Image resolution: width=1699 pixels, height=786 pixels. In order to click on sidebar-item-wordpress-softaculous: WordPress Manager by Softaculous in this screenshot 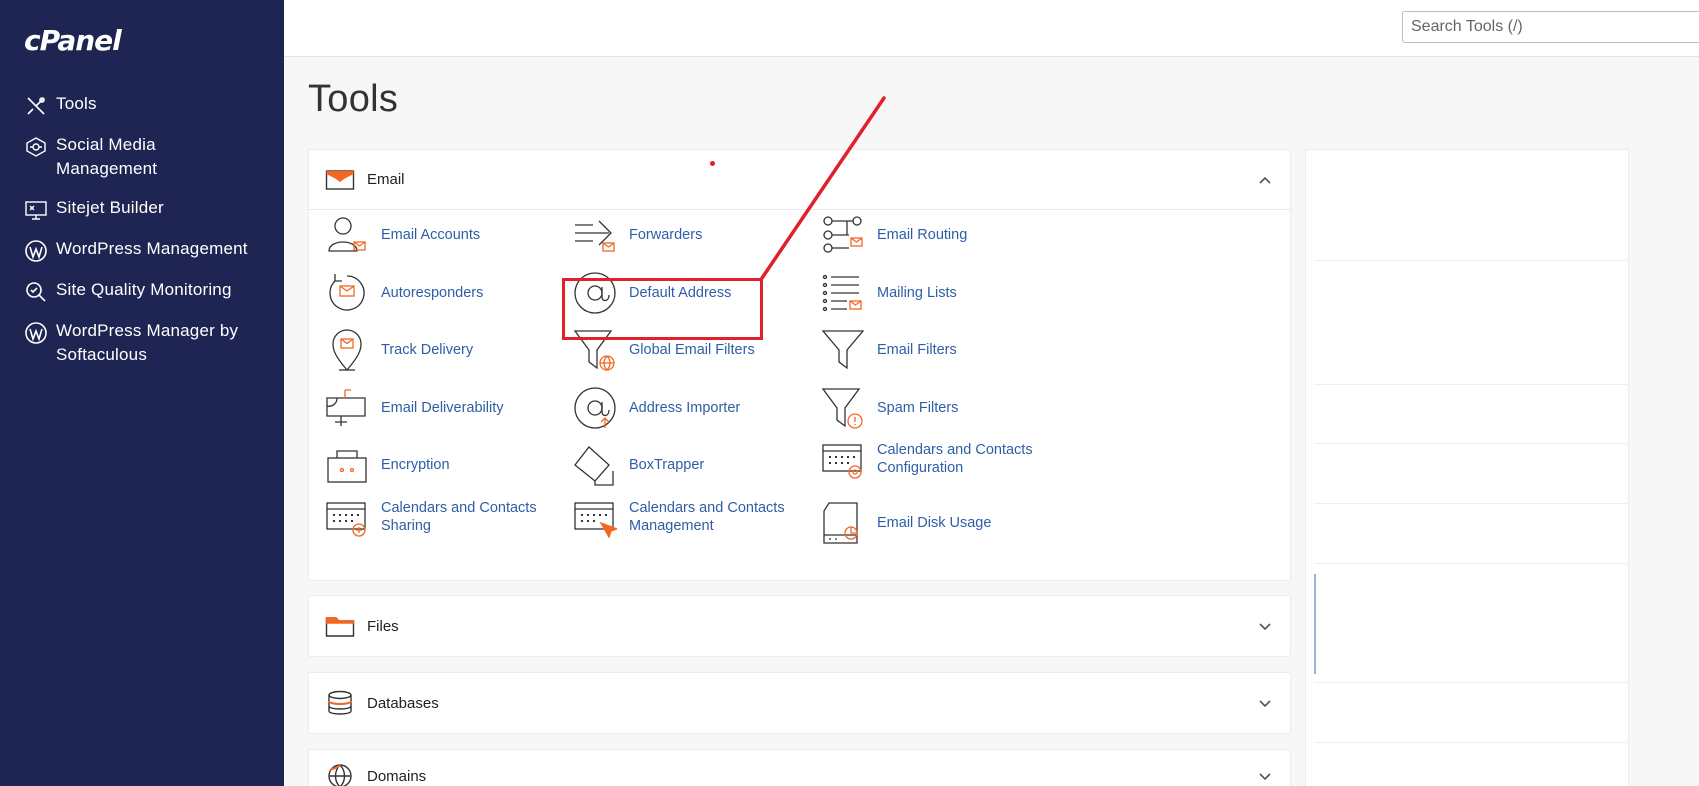, I will do `click(142, 343)`.